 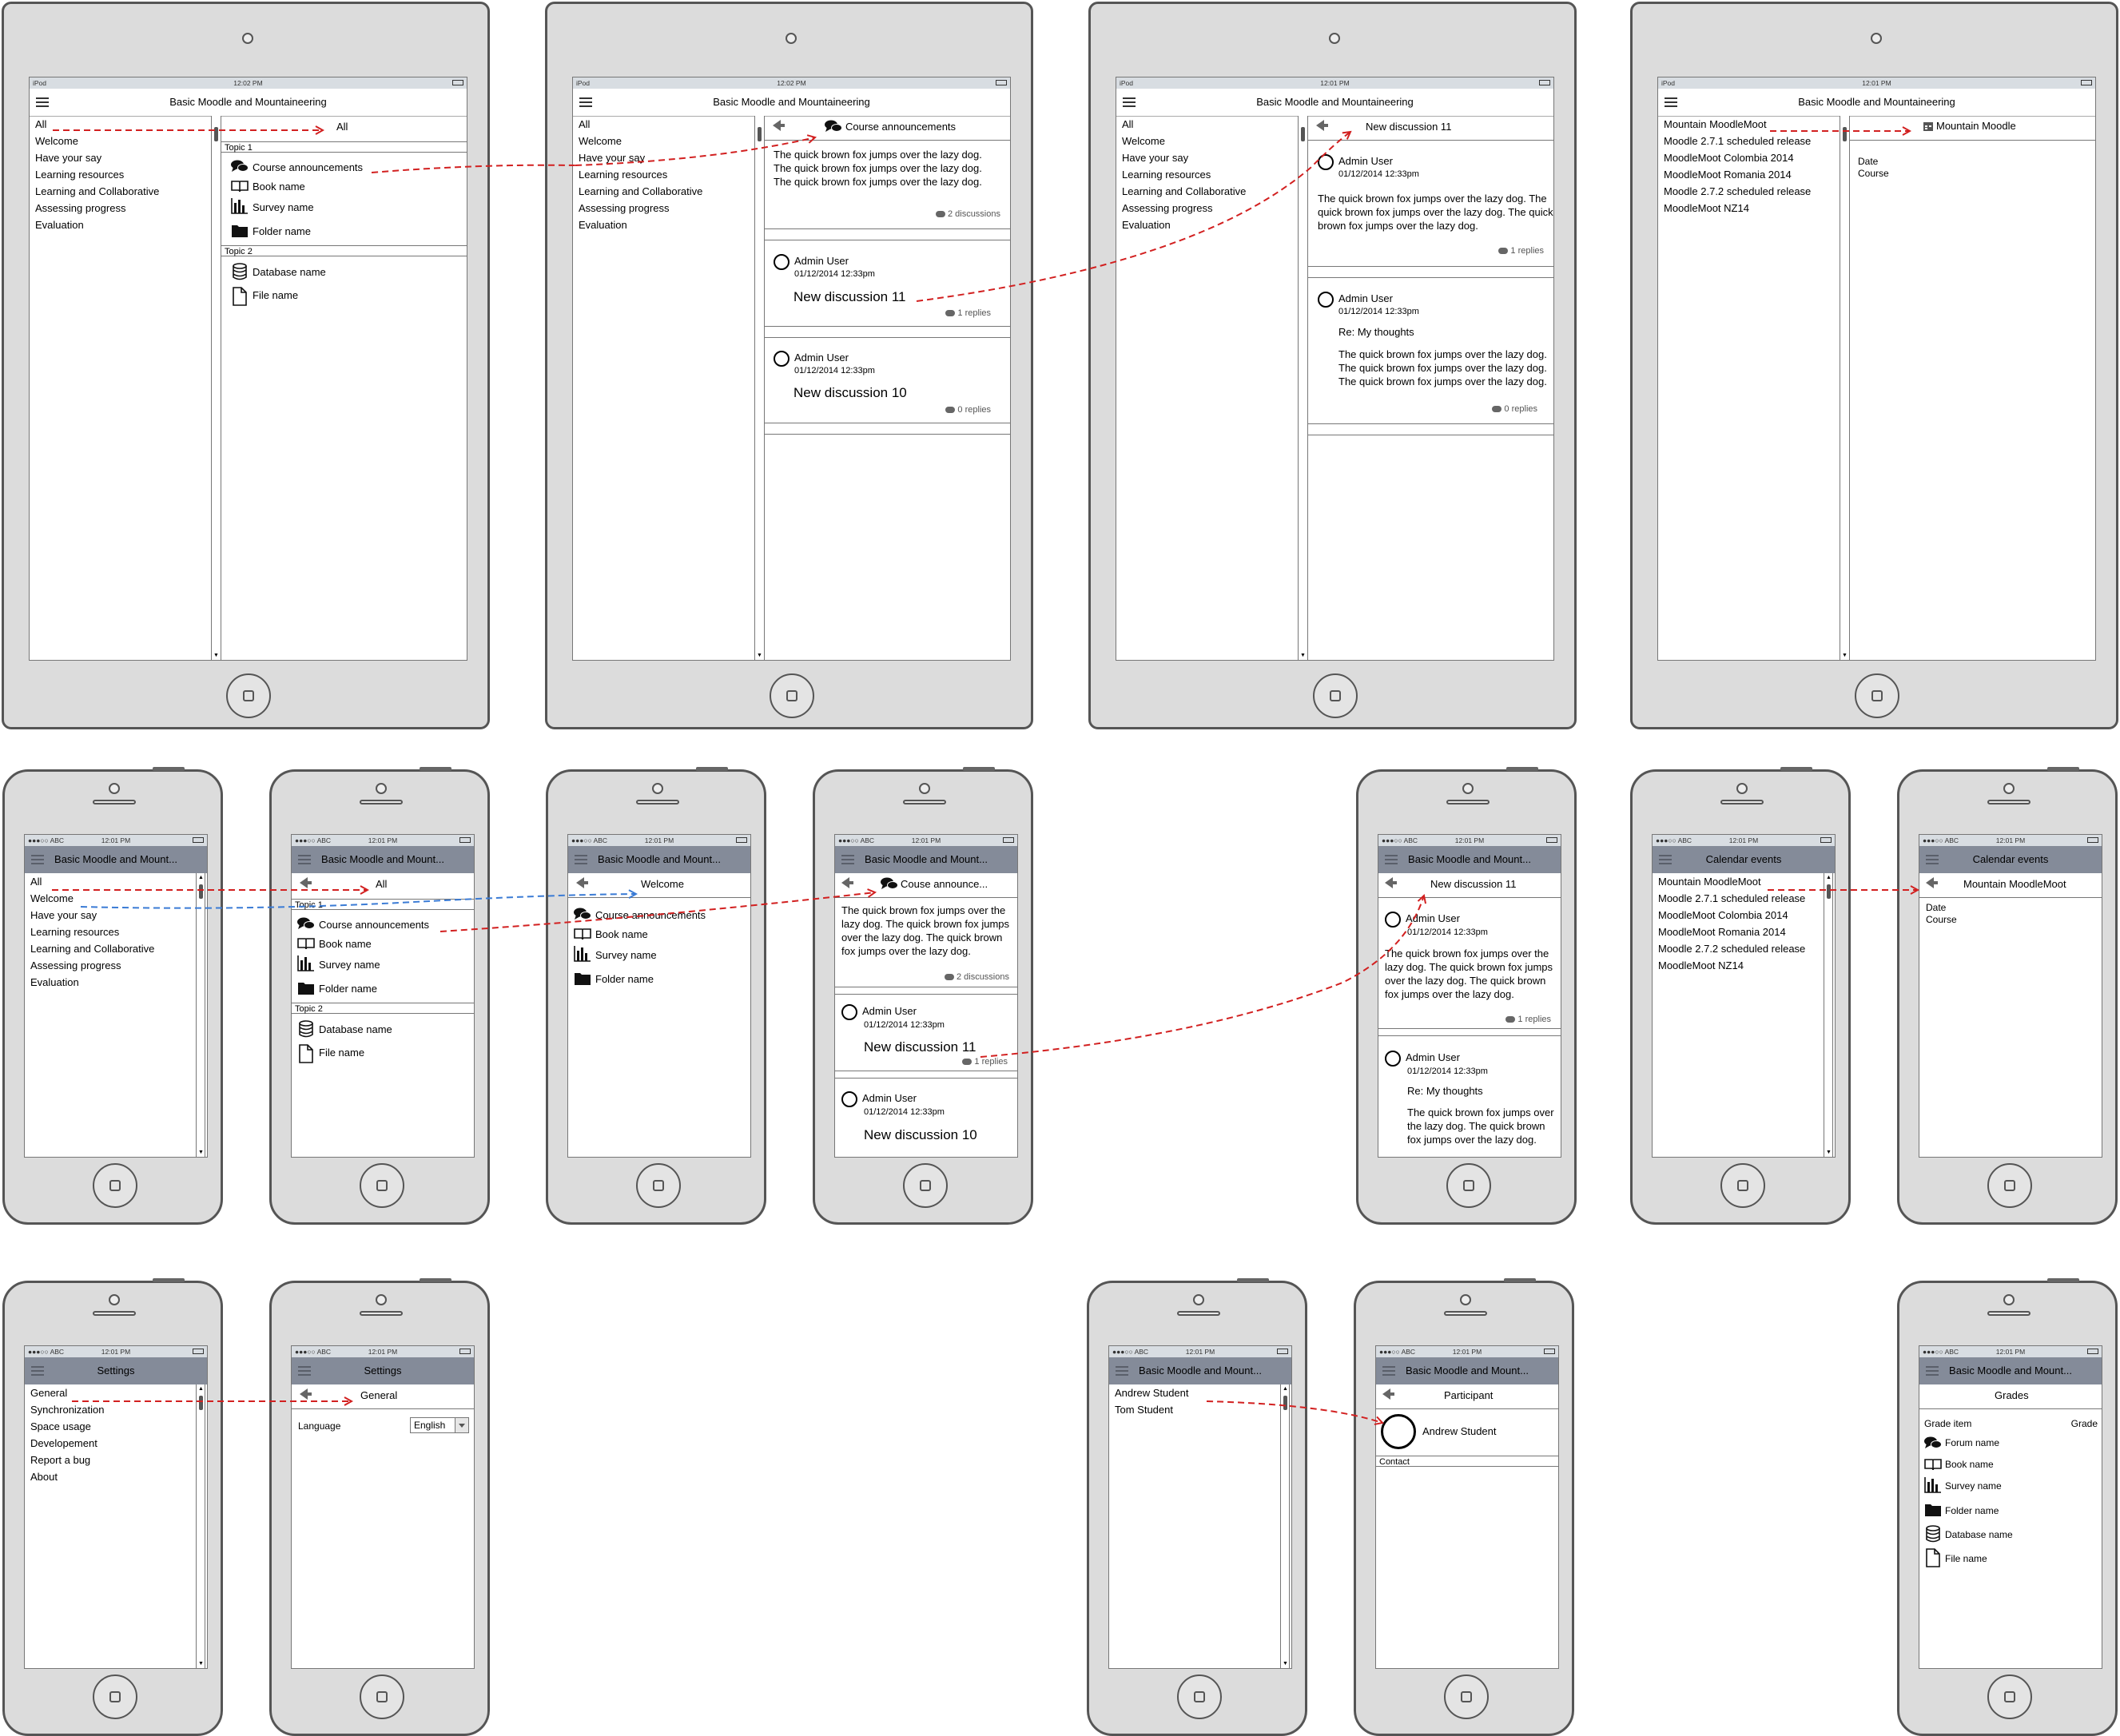 I want to click on grade-item-book: Book name, so click(x=1970, y=1464).